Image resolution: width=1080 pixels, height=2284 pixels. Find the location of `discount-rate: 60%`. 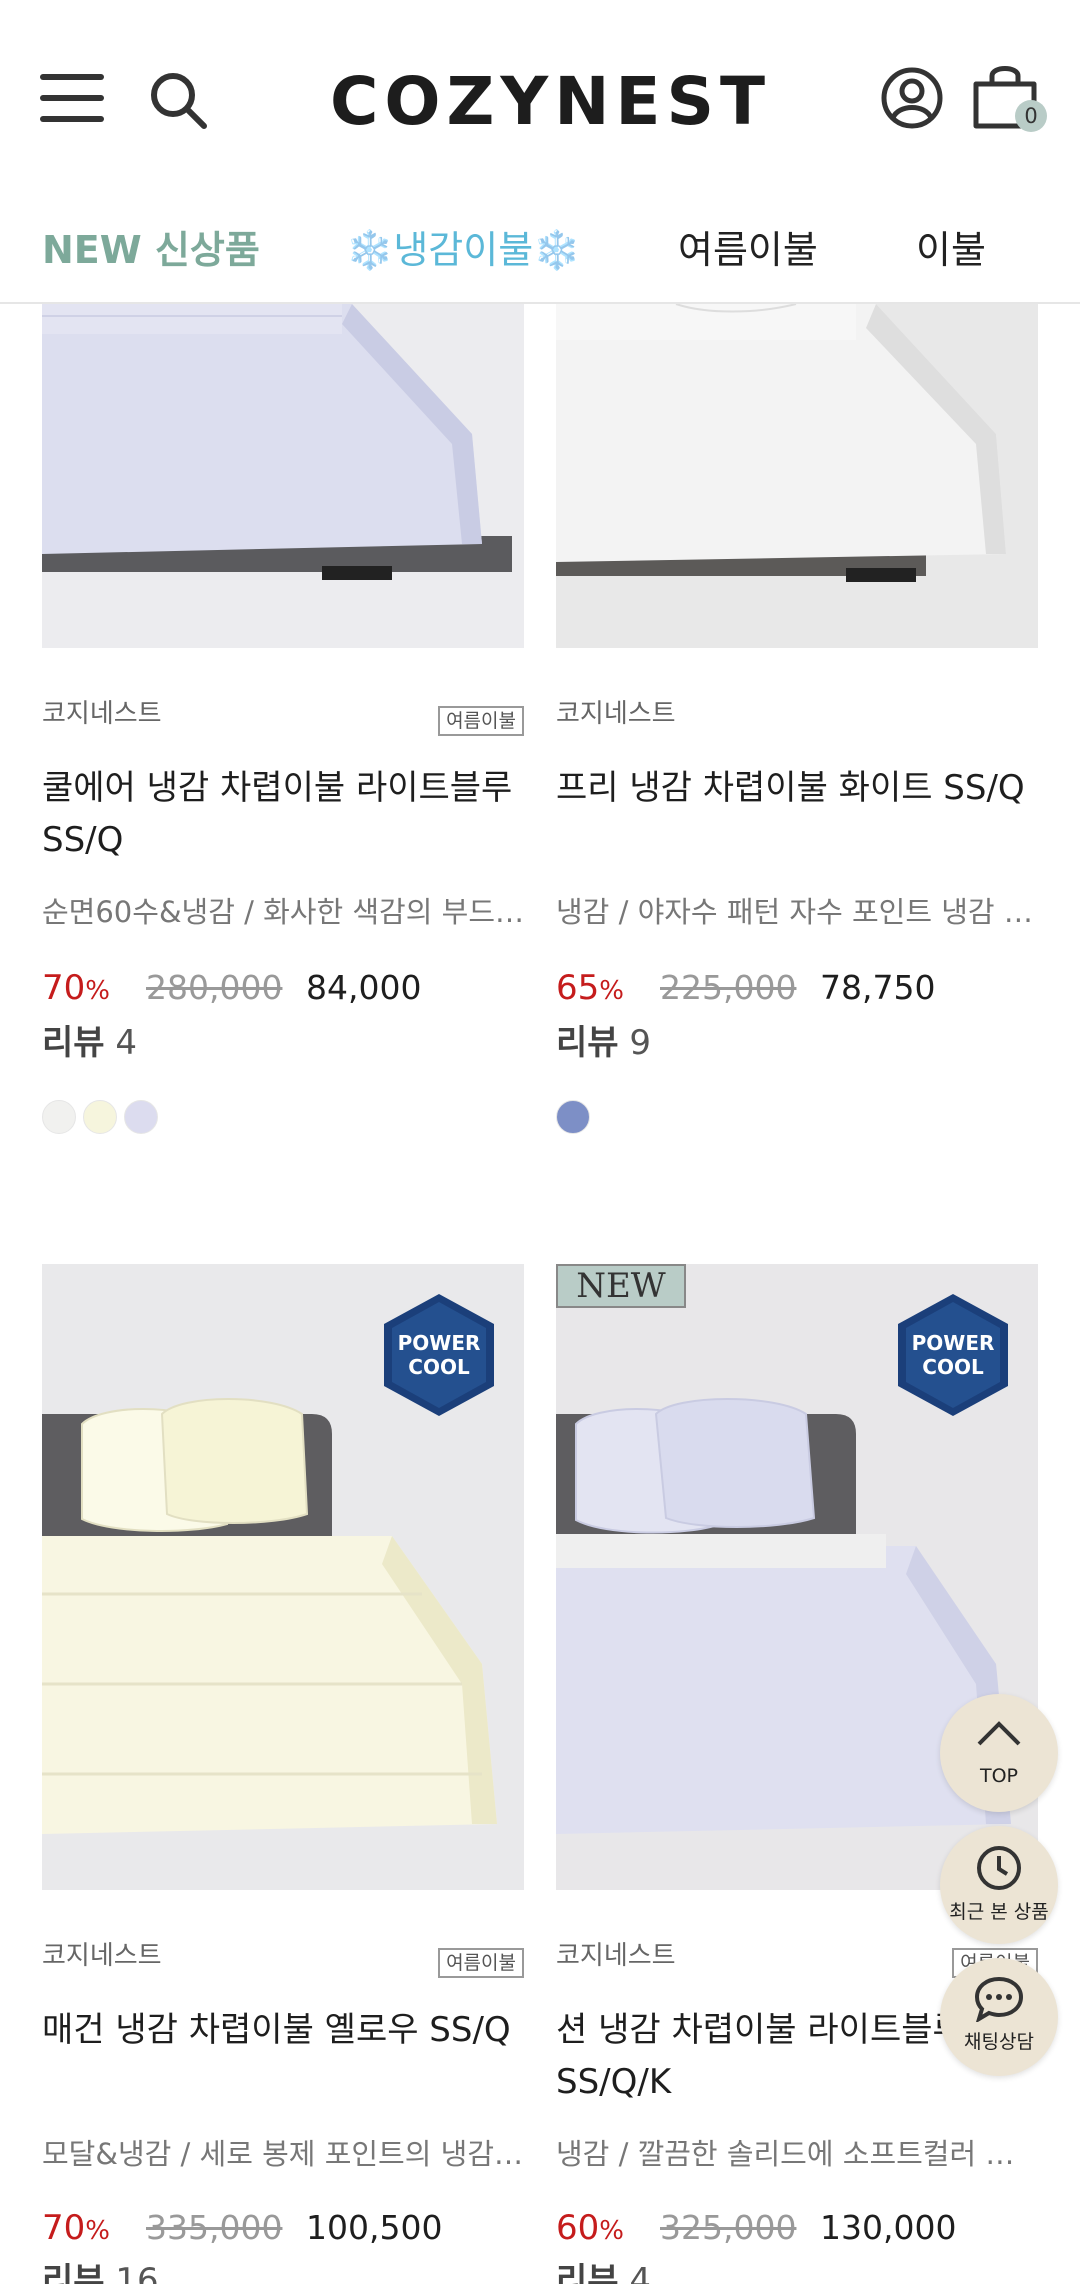

discount-rate: 60% is located at coordinates (590, 2228).